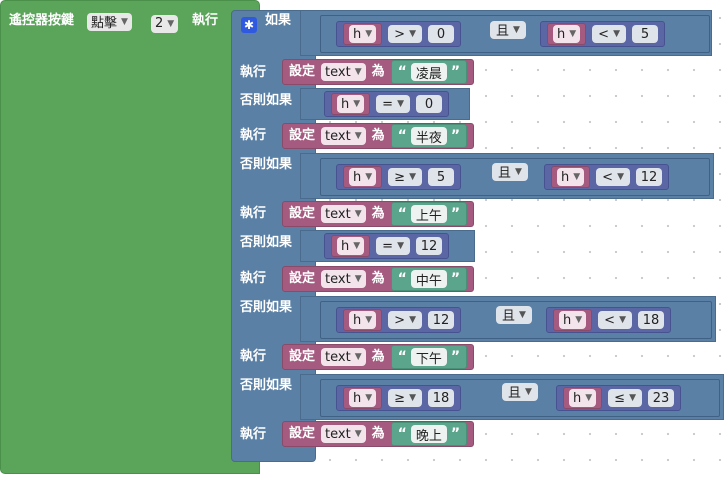 This screenshot has height=478, width=724. I want to click on text-field: 晚上, so click(428, 434).